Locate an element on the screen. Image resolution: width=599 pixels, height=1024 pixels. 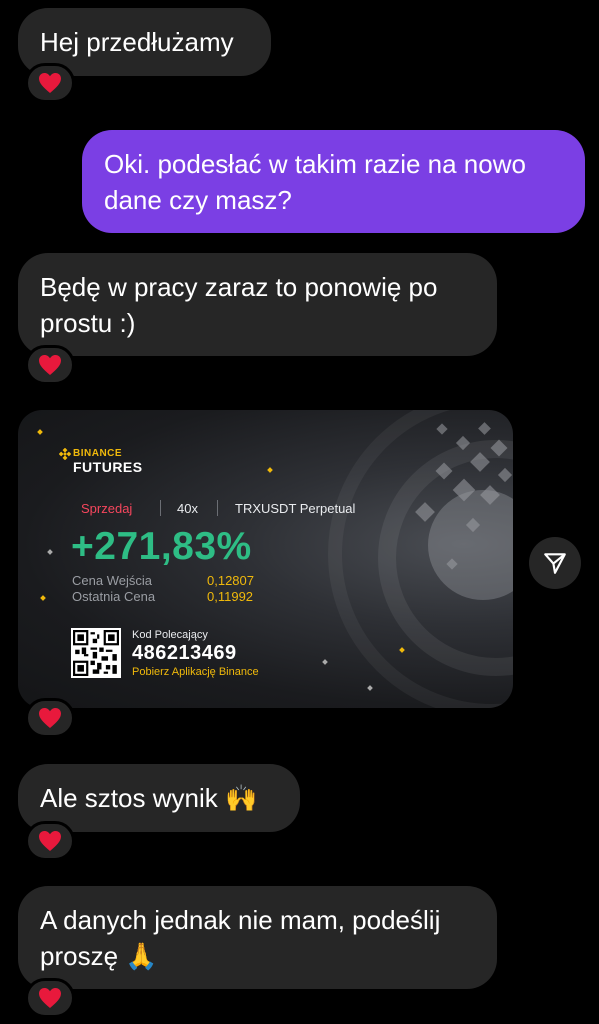
message-text-line: Oki. podesłać w takim razie na nowo is located at coordinates (315, 164).